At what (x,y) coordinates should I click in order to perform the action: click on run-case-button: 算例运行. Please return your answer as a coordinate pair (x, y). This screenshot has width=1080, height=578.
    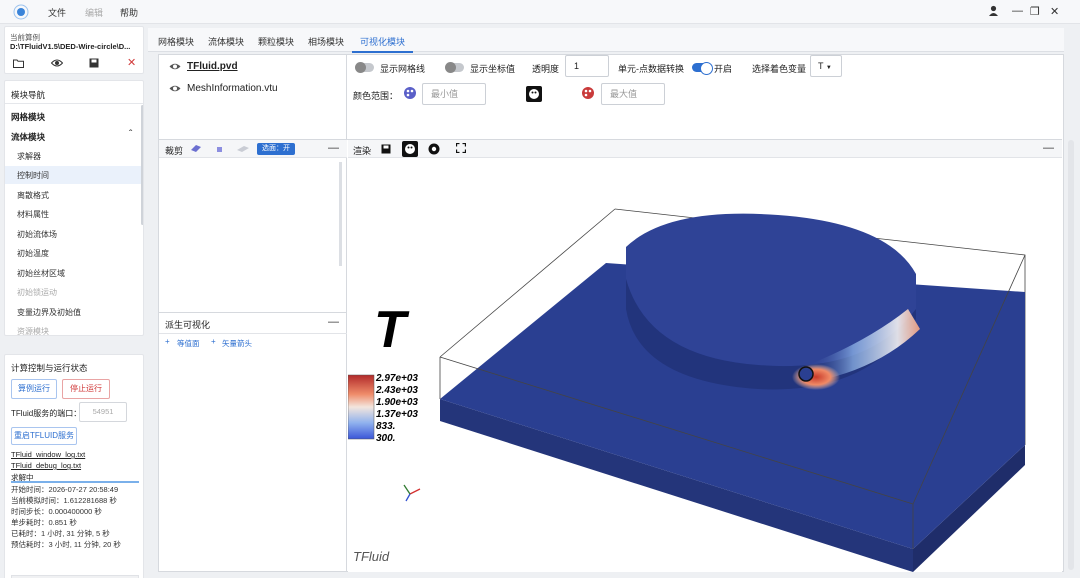
    Looking at the image, I should click on (34, 389).